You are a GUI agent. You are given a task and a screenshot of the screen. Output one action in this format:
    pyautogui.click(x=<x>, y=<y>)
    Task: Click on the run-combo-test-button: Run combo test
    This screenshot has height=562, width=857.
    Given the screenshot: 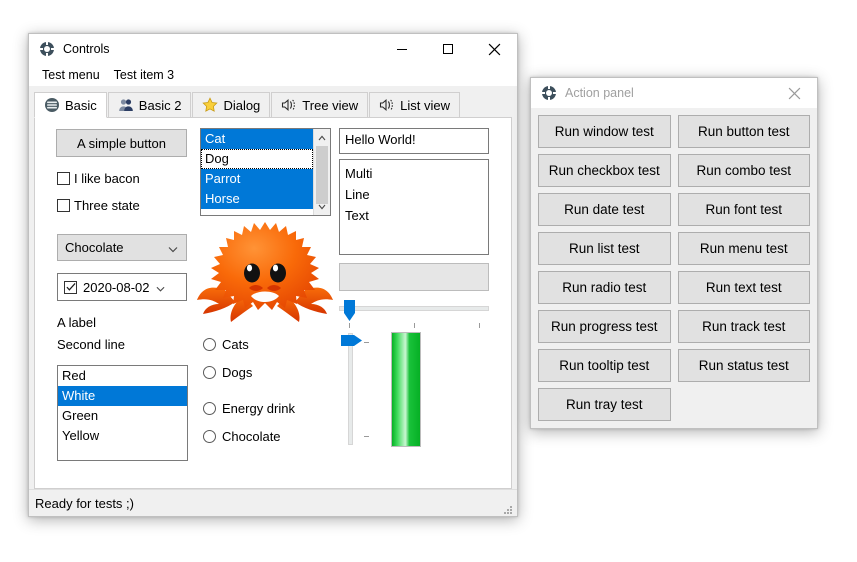 What is the action you would take?
    pyautogui.click(x=743, y=170)
    